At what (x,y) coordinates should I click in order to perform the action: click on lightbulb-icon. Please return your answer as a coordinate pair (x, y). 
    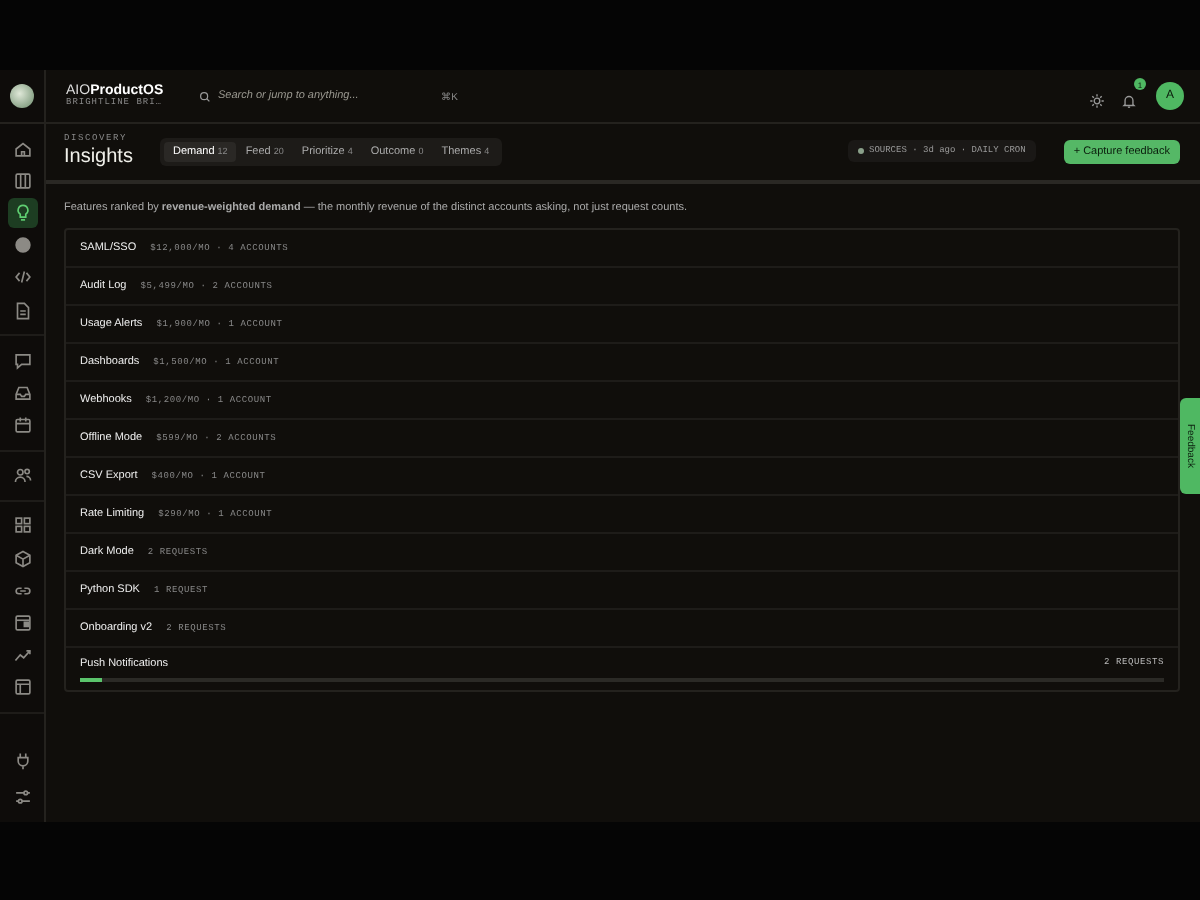
    Looking at the image, I should click on (22, 212).